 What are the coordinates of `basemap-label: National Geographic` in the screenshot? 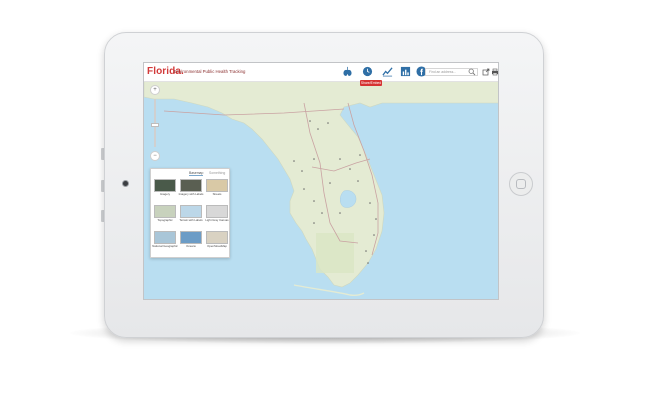 It's located at (165, 246).